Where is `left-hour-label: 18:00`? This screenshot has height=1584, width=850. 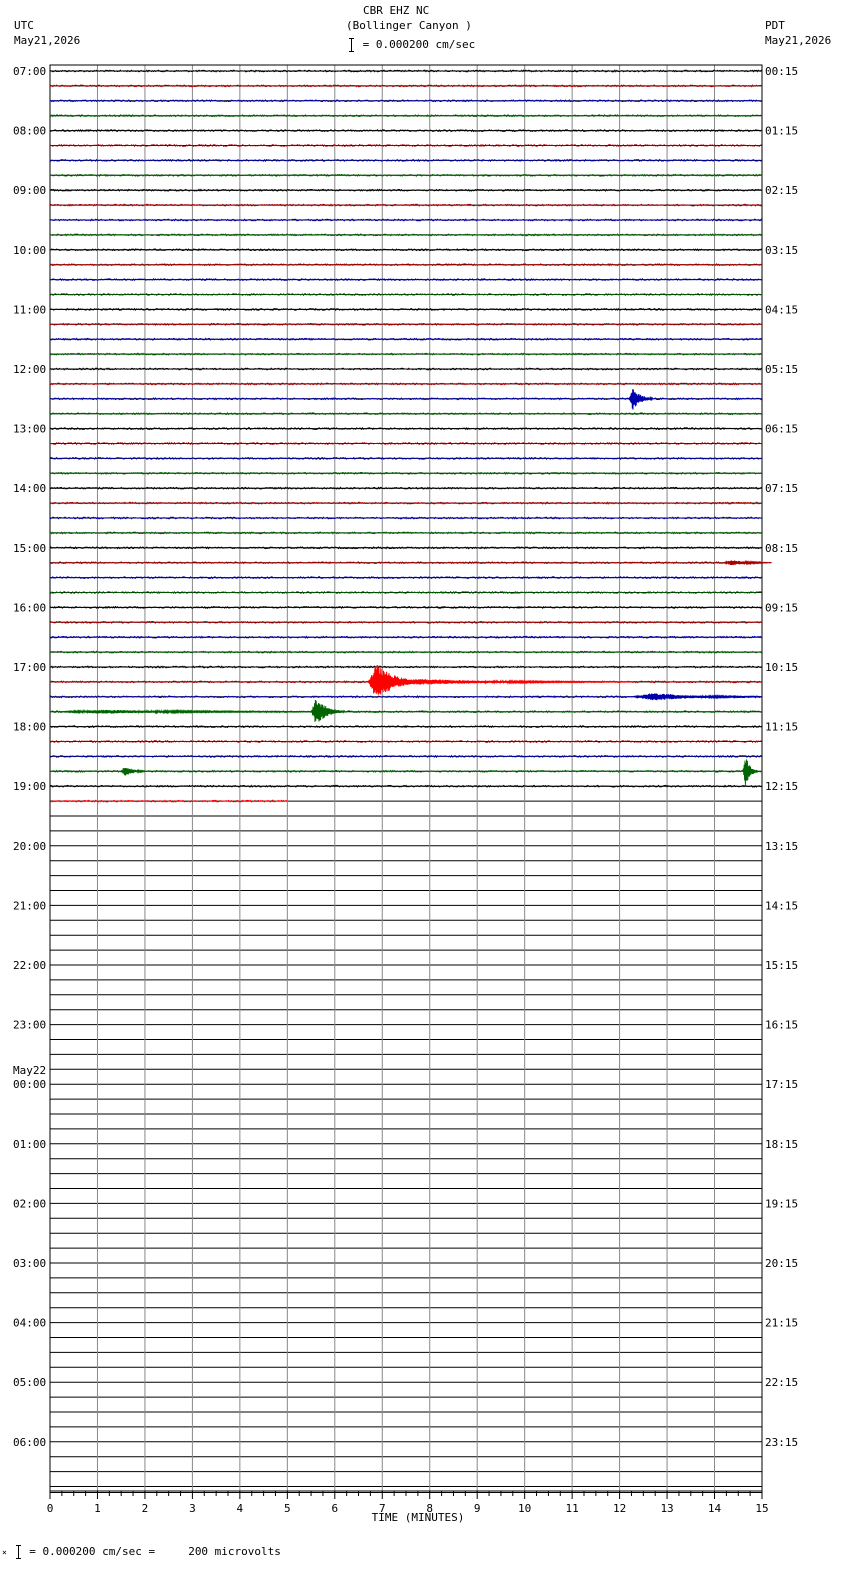
left-hour-label: 18:00 is located at coordinates (29, 727).